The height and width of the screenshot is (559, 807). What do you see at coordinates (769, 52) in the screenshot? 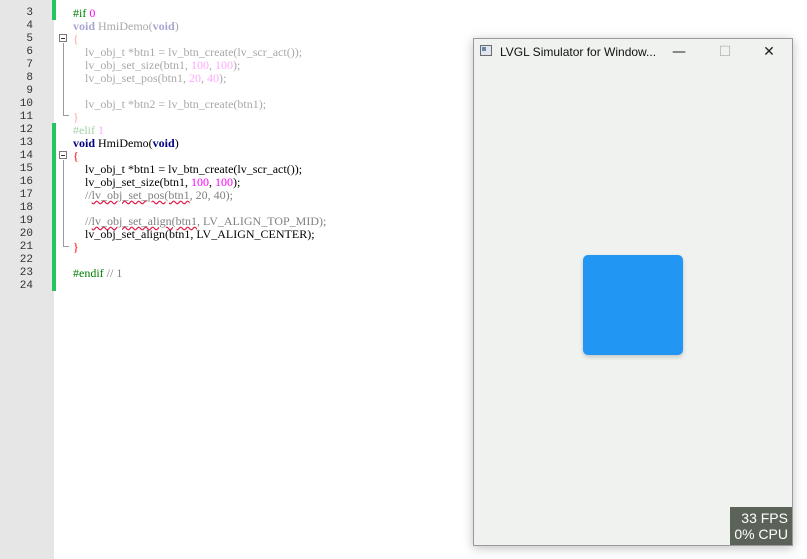
I see `close-button: ✕` at bounding box center [769, 52].